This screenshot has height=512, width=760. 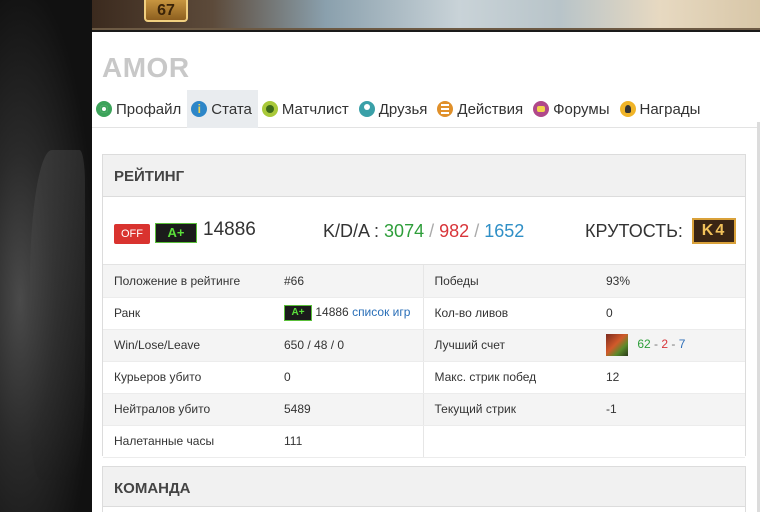 I want to click on stat-label: Нейтралов убито, so click(x=188, y=409).